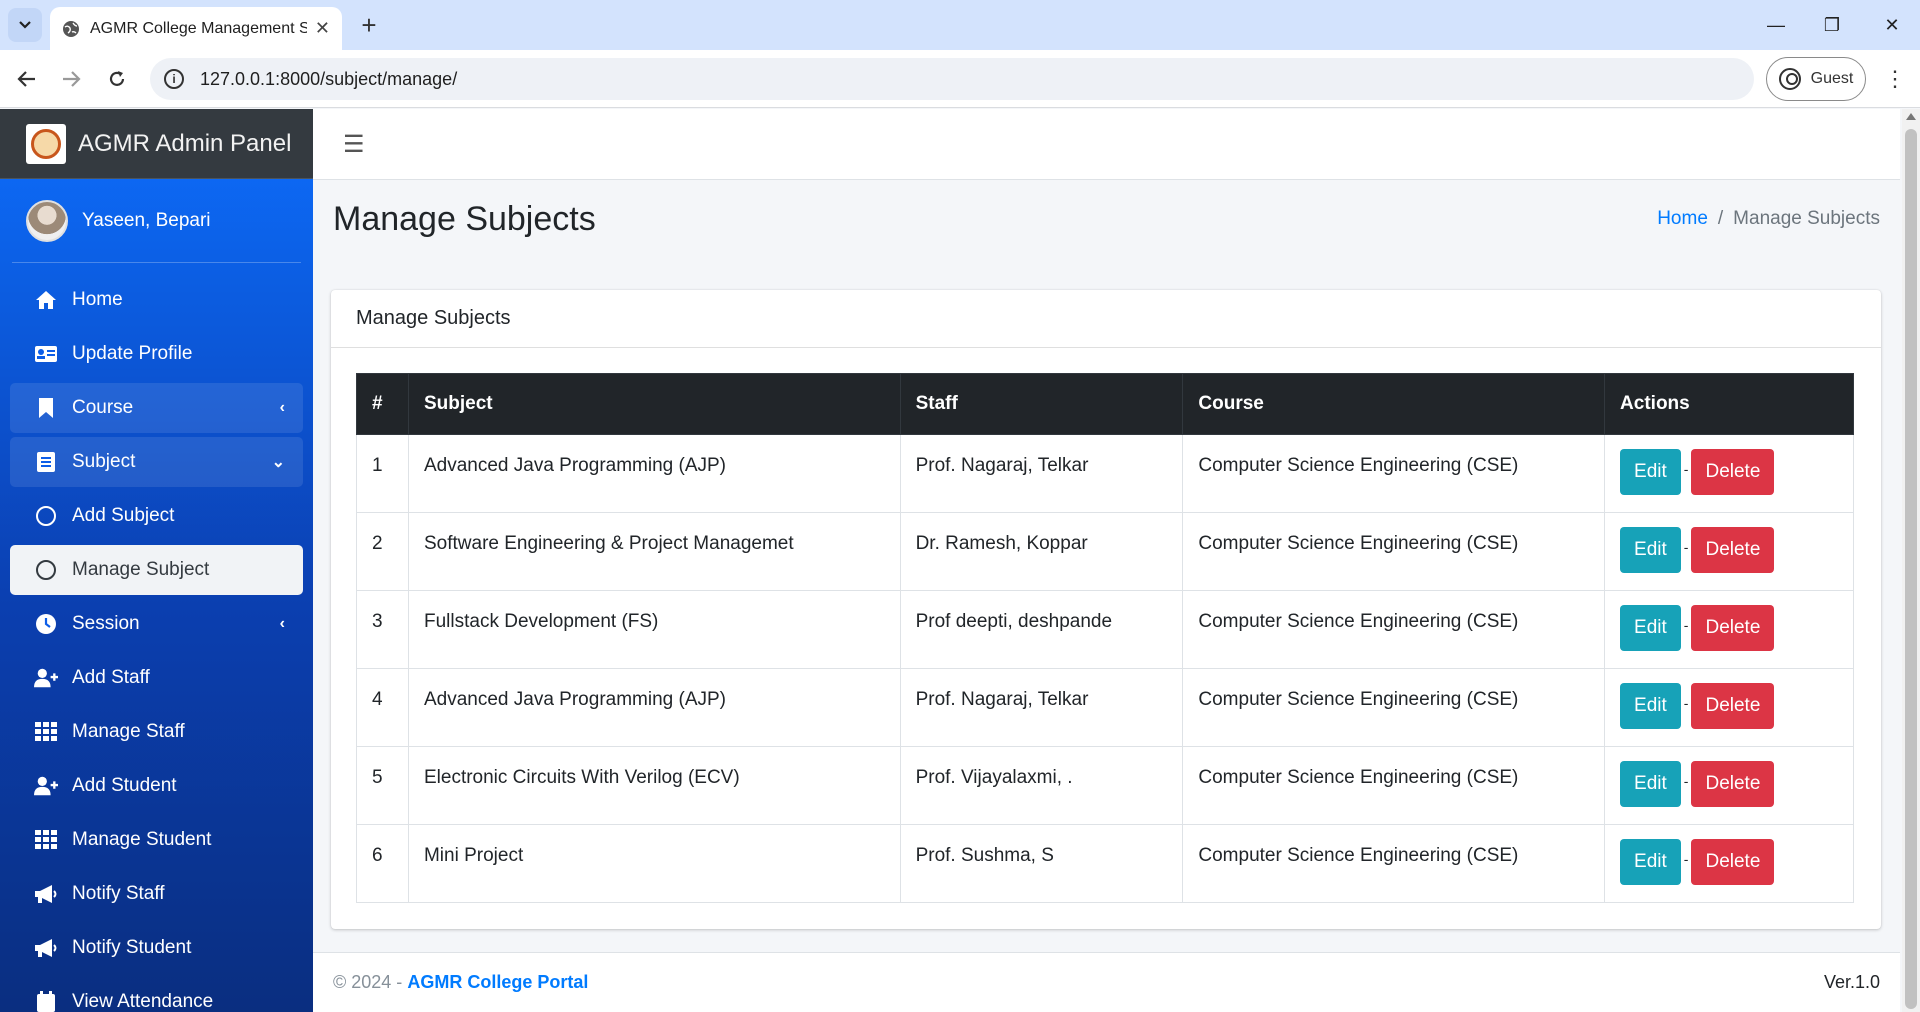  I want to click on sidebar-item-subject: Subject ⌄, so click(156, 462).